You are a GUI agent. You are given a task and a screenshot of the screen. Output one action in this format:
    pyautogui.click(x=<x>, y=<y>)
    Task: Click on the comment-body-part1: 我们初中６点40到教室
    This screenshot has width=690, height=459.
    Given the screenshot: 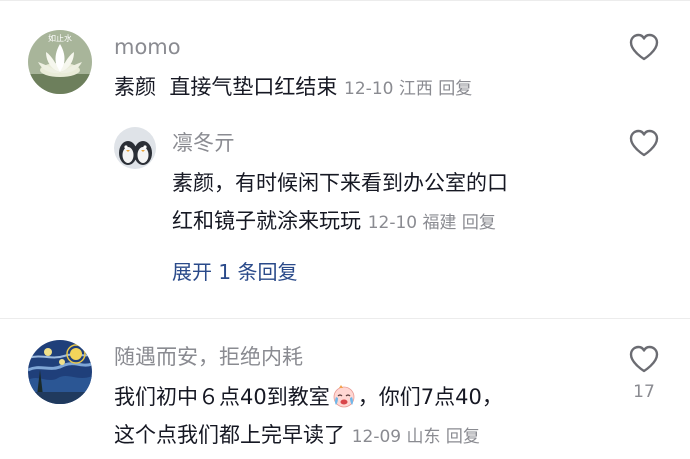 What is the action you would take?
    pyautogui.click(x=222, y=397)
    